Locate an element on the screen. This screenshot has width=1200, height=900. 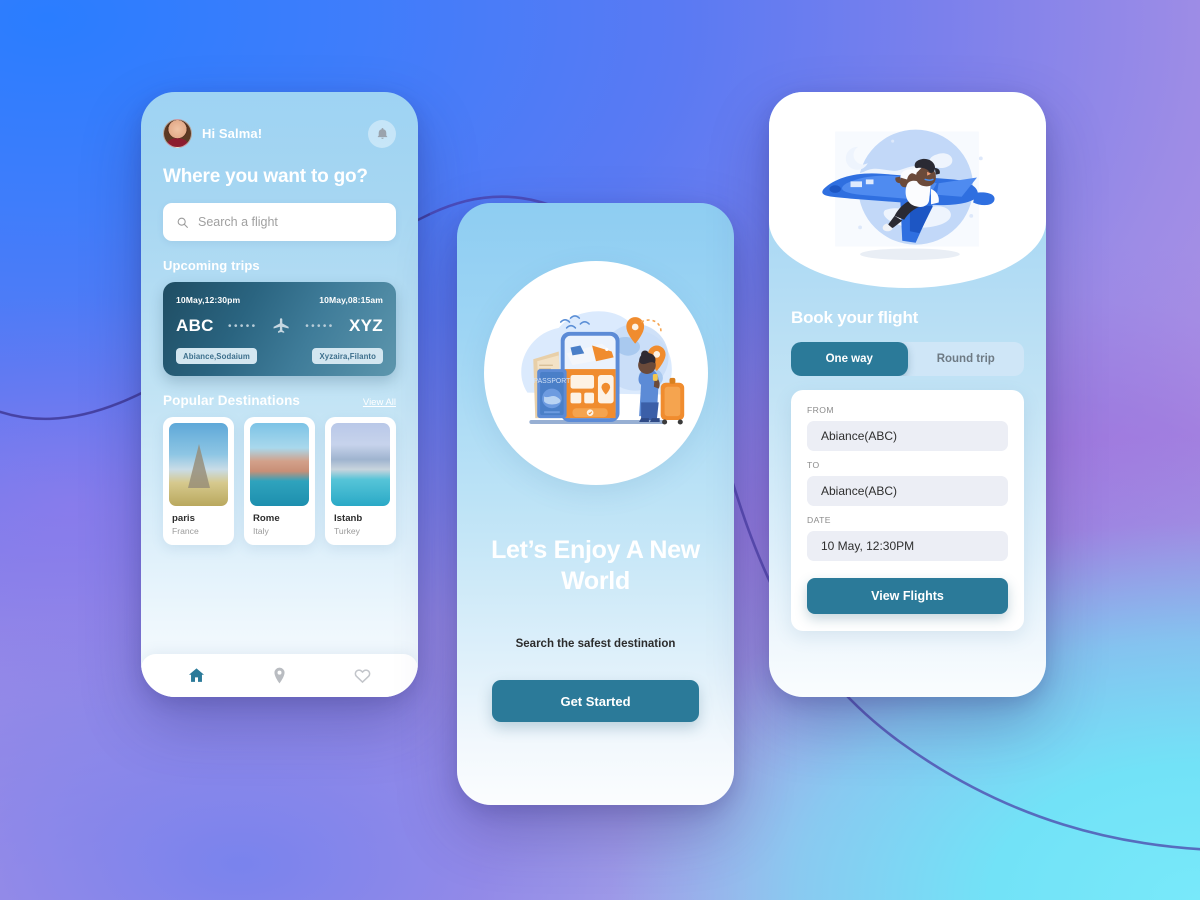
from-field-group: FROM Abiance(ABC) is located at coordinates (907, 428).